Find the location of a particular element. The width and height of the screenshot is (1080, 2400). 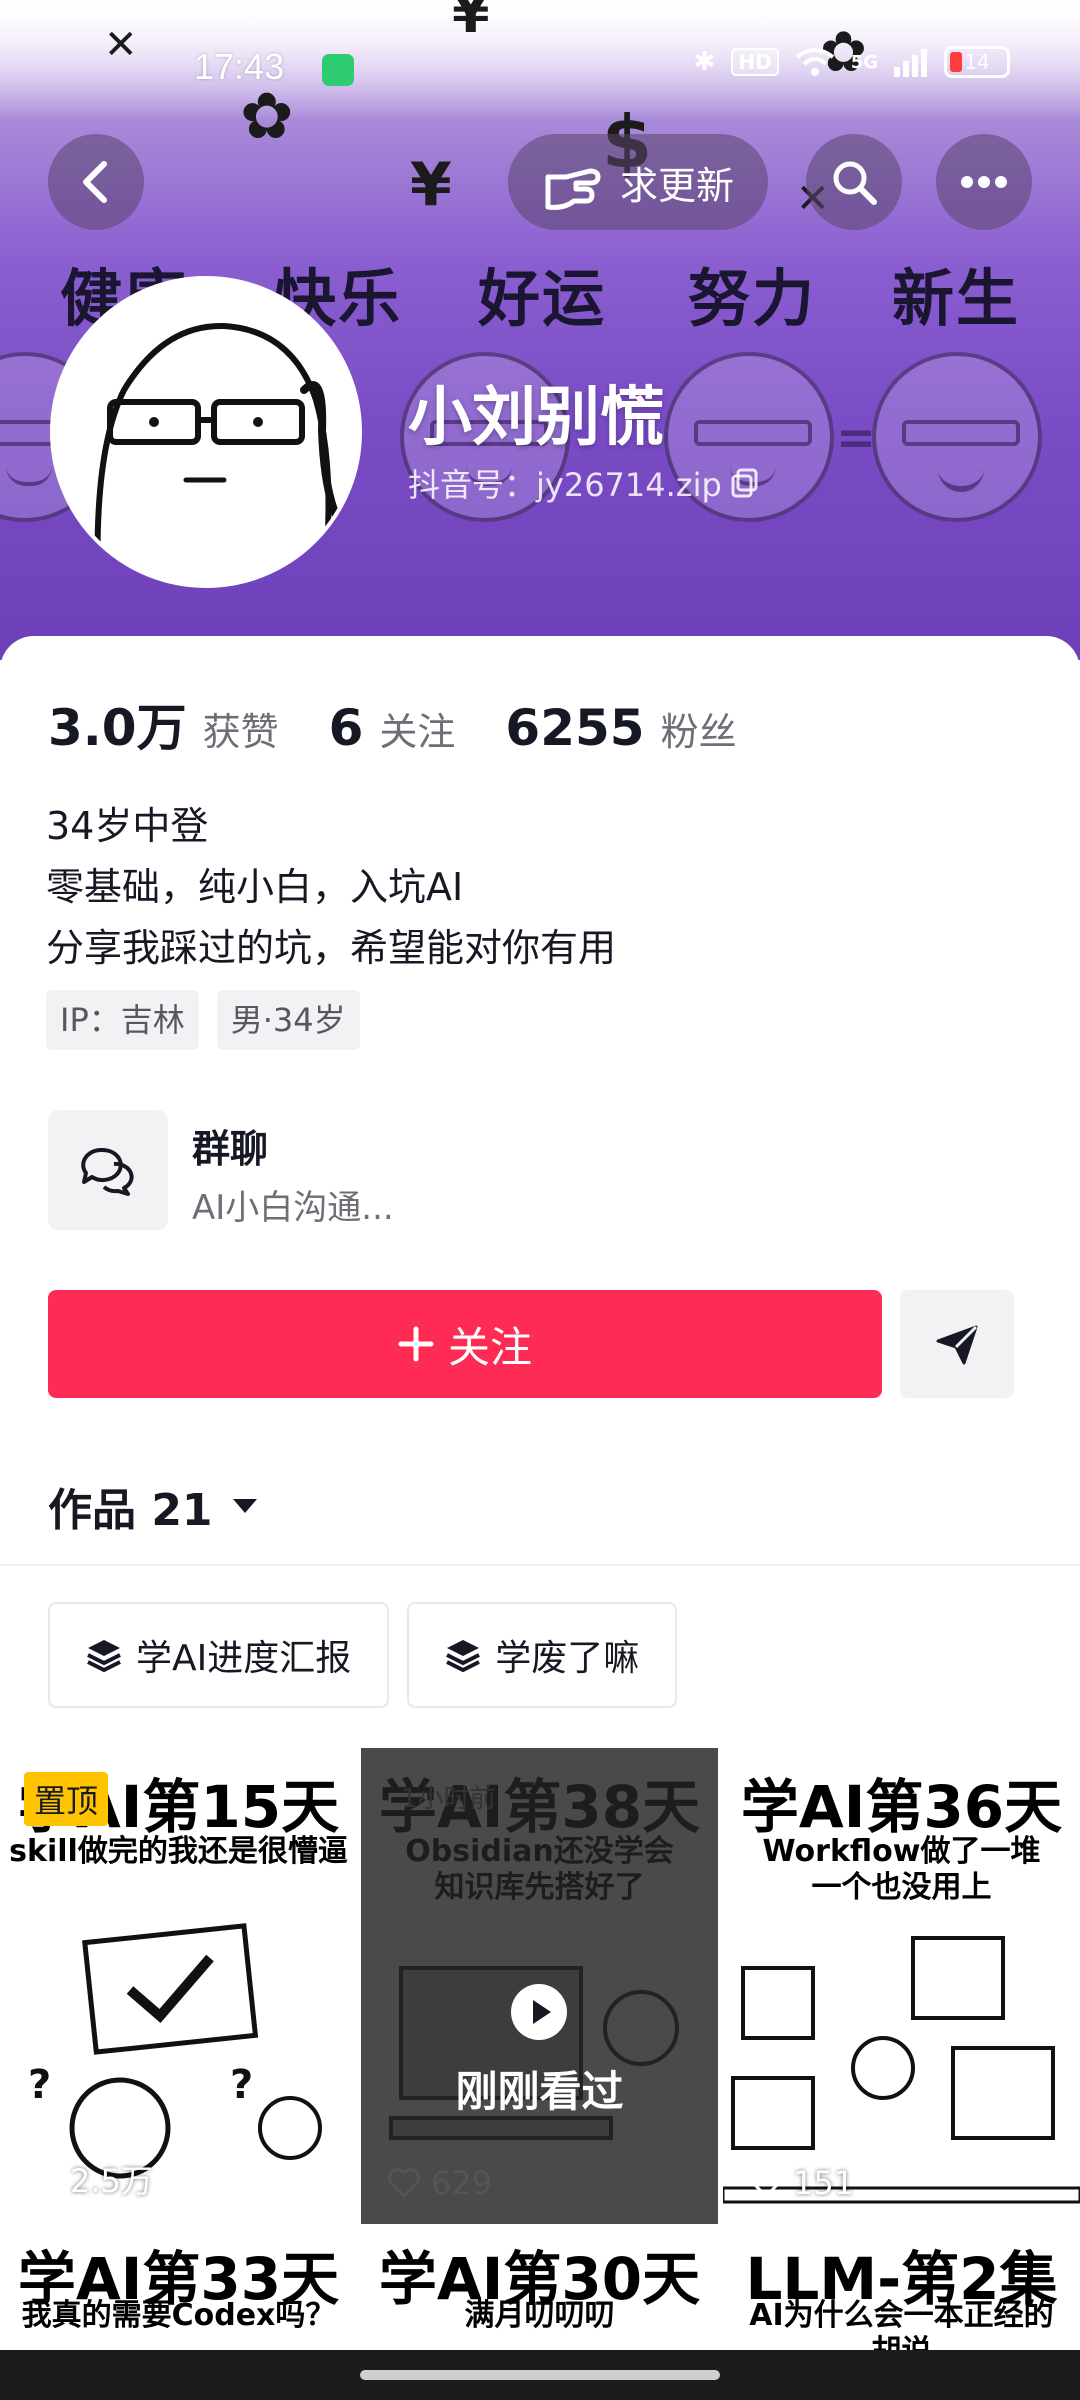

video-tile: 学AI第30天 满月叨叨叨 is located at coordinates (539, 2289).